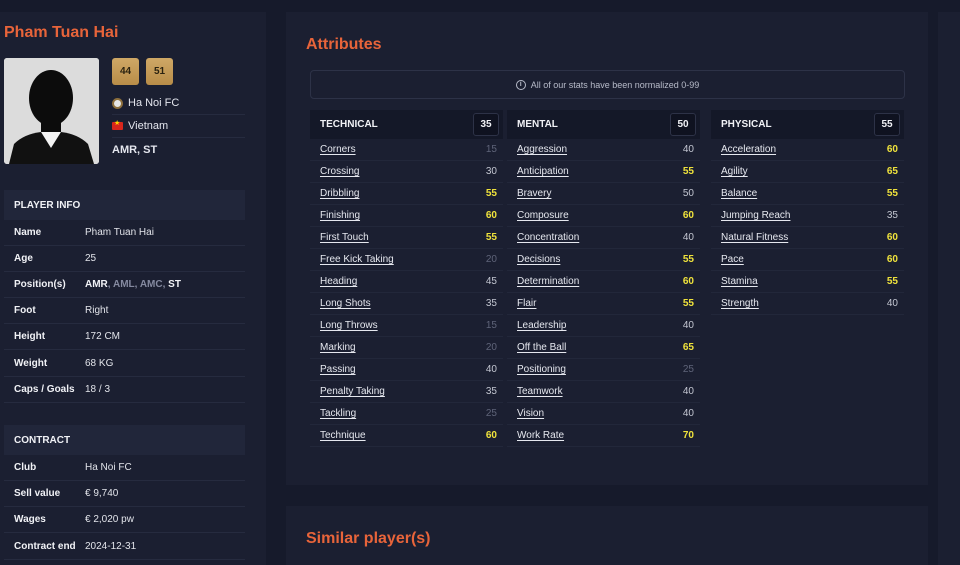  Describe the element at coordinates (540, 391) in the screenshot. I see `attribute-link: Teamwork` at that location.